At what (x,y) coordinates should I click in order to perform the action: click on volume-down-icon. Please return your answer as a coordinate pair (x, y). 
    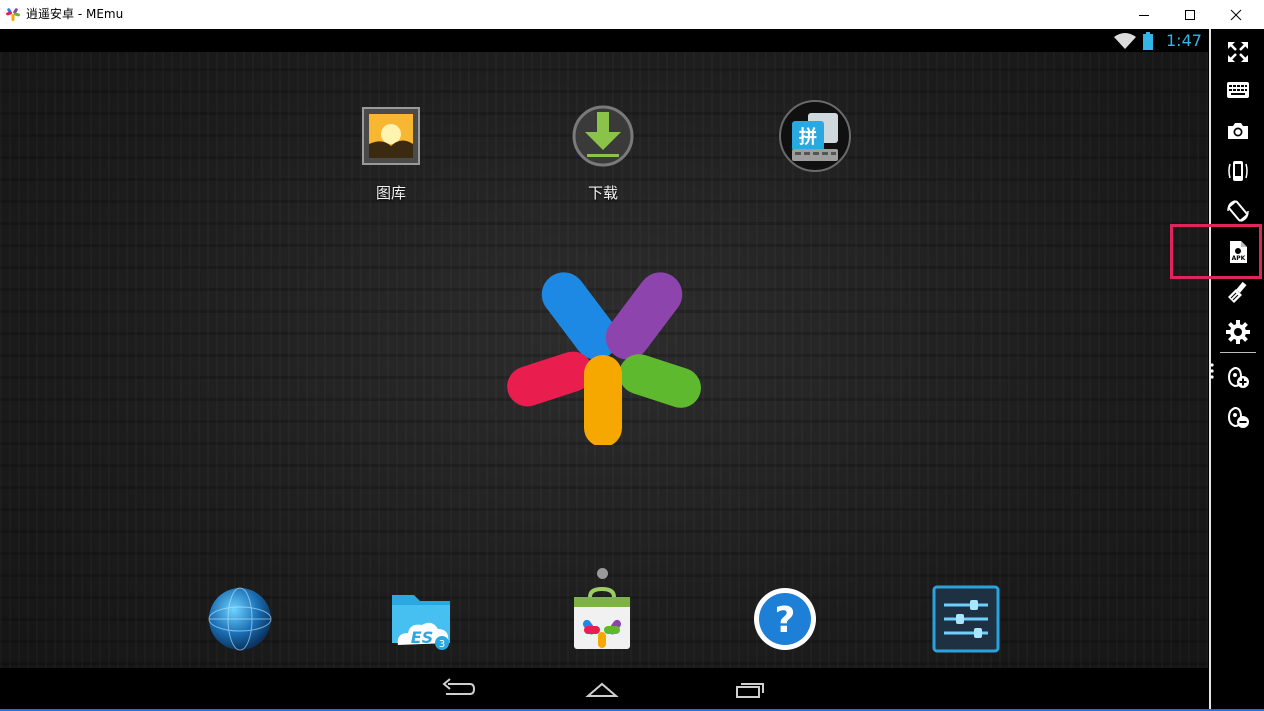
    Looking at the image, I should click on (1238, 417).